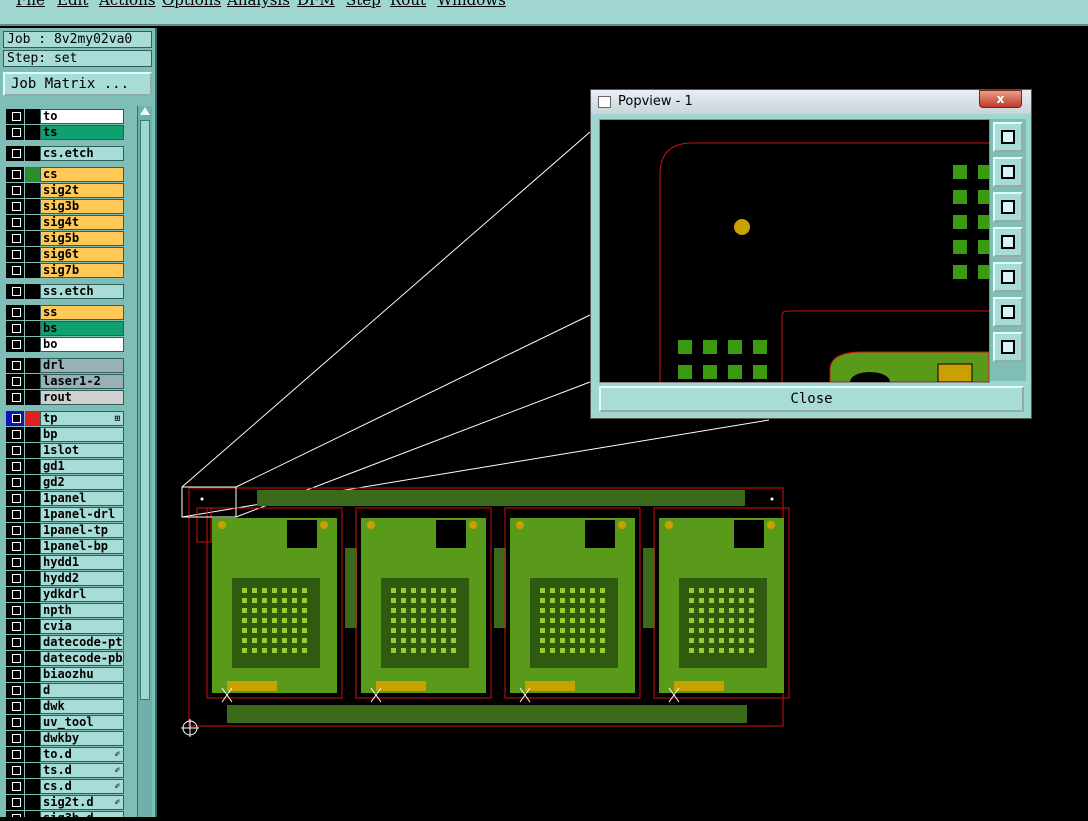 The width and height of the screenshot is (1088, 821). I want to click on layer-row-dwk: dwk, so click(65, 706).